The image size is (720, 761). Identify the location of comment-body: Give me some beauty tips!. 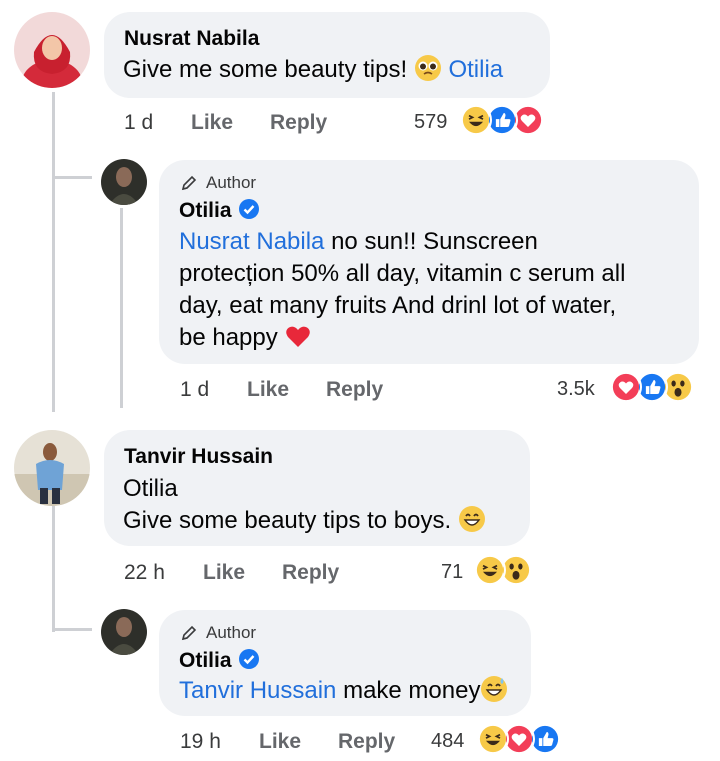
(265, 69).